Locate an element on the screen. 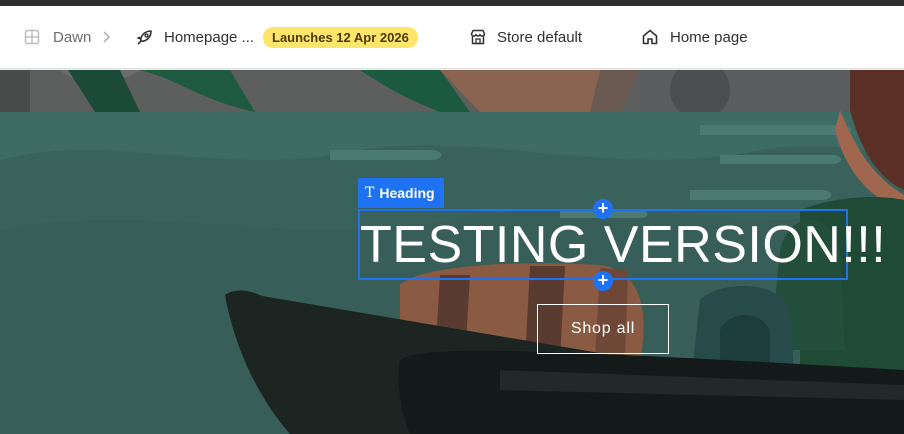  theme-selector: Dawn is located at coordinates (57, 37).